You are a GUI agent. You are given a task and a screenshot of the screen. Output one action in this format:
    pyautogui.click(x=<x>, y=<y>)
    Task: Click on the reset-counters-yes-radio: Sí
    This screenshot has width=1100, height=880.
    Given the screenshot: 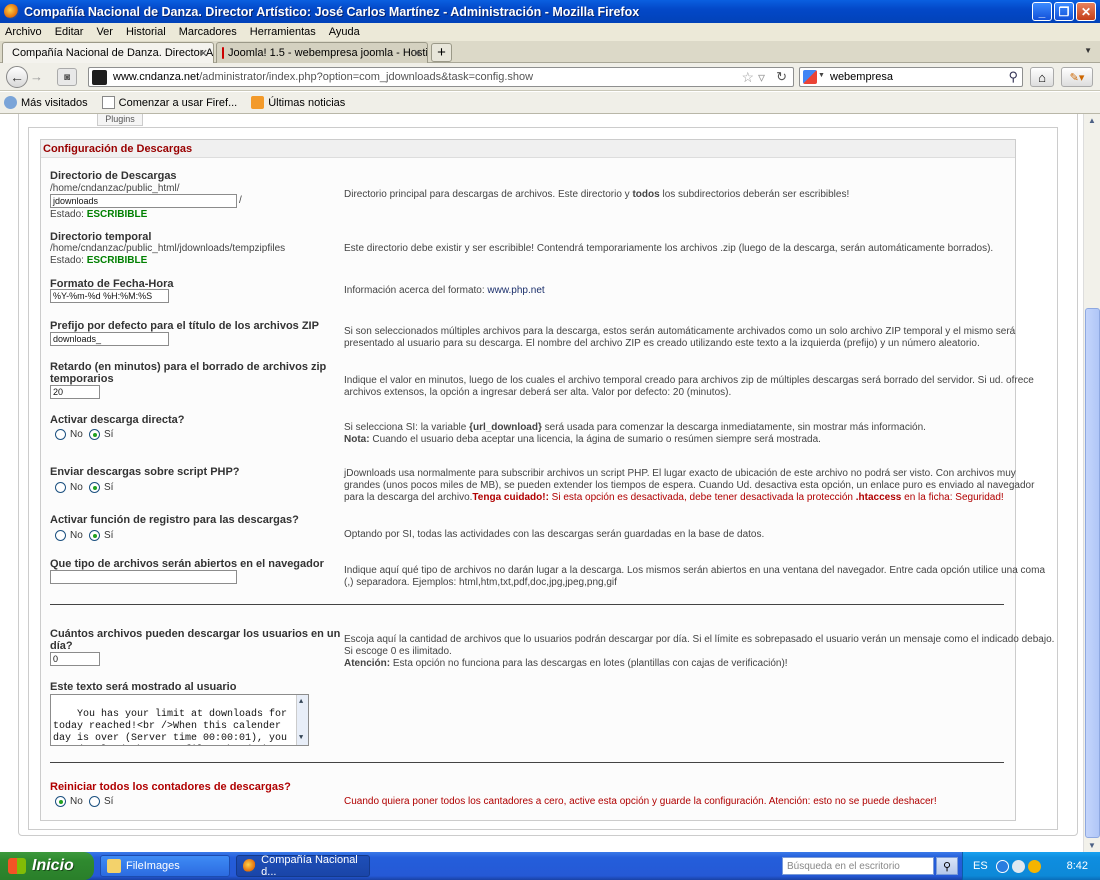 What is the action you would take?
    pyautogui.click(x=101, y=801)
    